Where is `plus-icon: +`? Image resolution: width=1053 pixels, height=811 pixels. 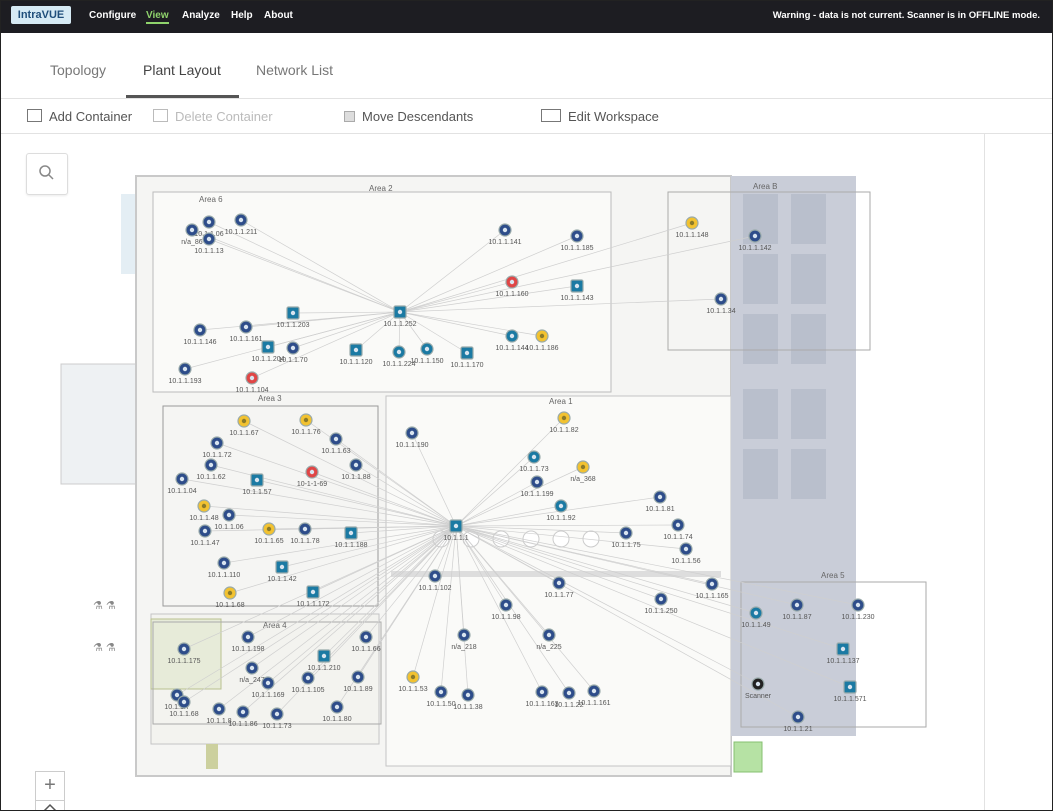
plus-icon: + is located at coordinates (50, 785).